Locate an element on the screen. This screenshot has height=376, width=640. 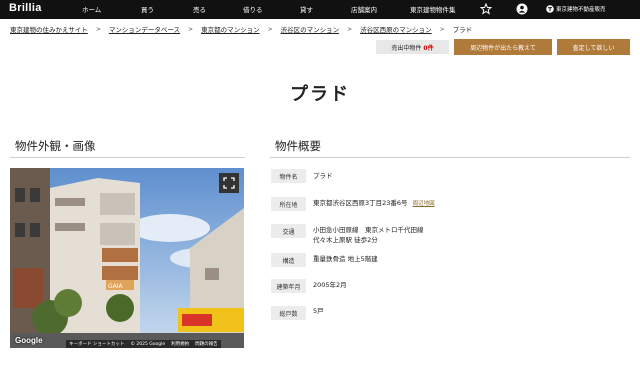
sold-listings-label: 売出中物件 is located at coordinates (406, 48).